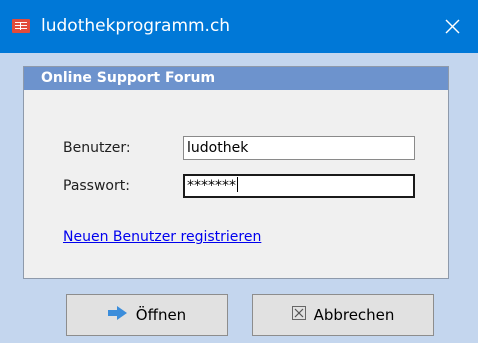 Image resolution: width=478 pixels, height=343 pixels. What do you see at coordinates (211, 186) in the screenshot?
I see `password-value: *******` at bounding box center [211, 186].